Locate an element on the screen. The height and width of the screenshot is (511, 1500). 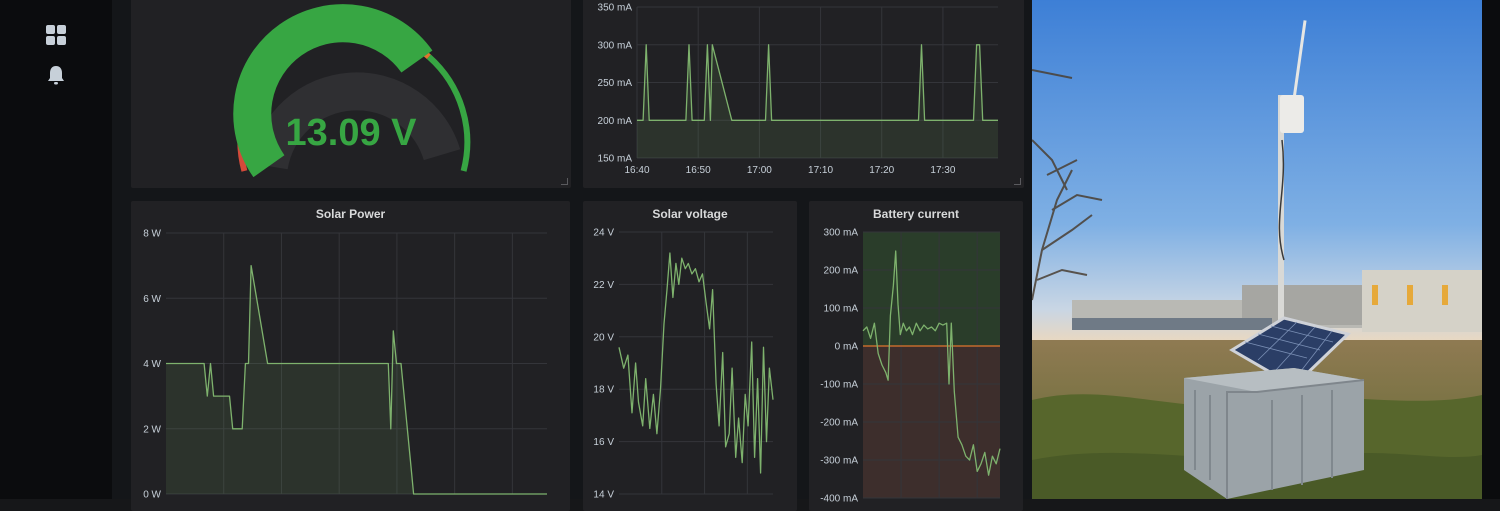
x-tick-label: 17:10 is located at coordinates (820, 170).